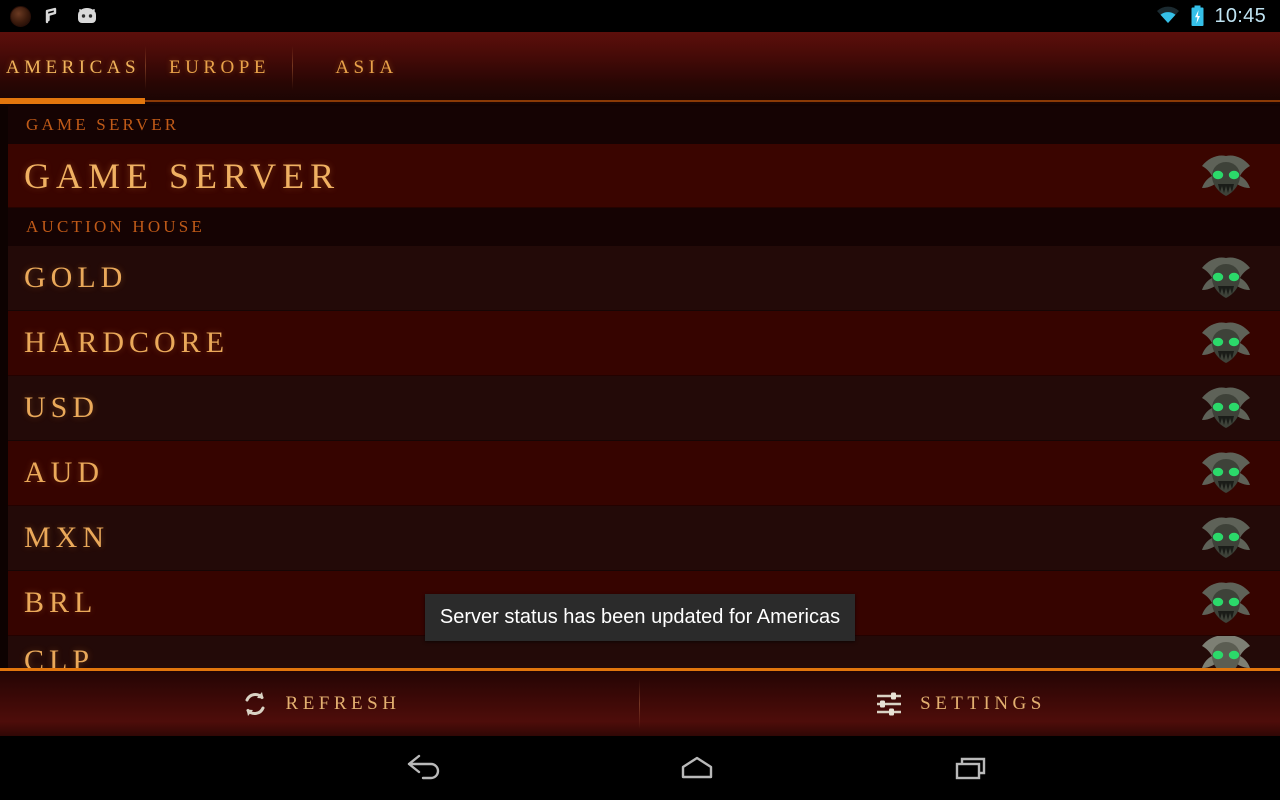 This screenshot has height=800, width=1280. What do you see at coordinates (20, 16) in the screenshot?
I see `app-notification-icon` at bounding box center [20, 16].